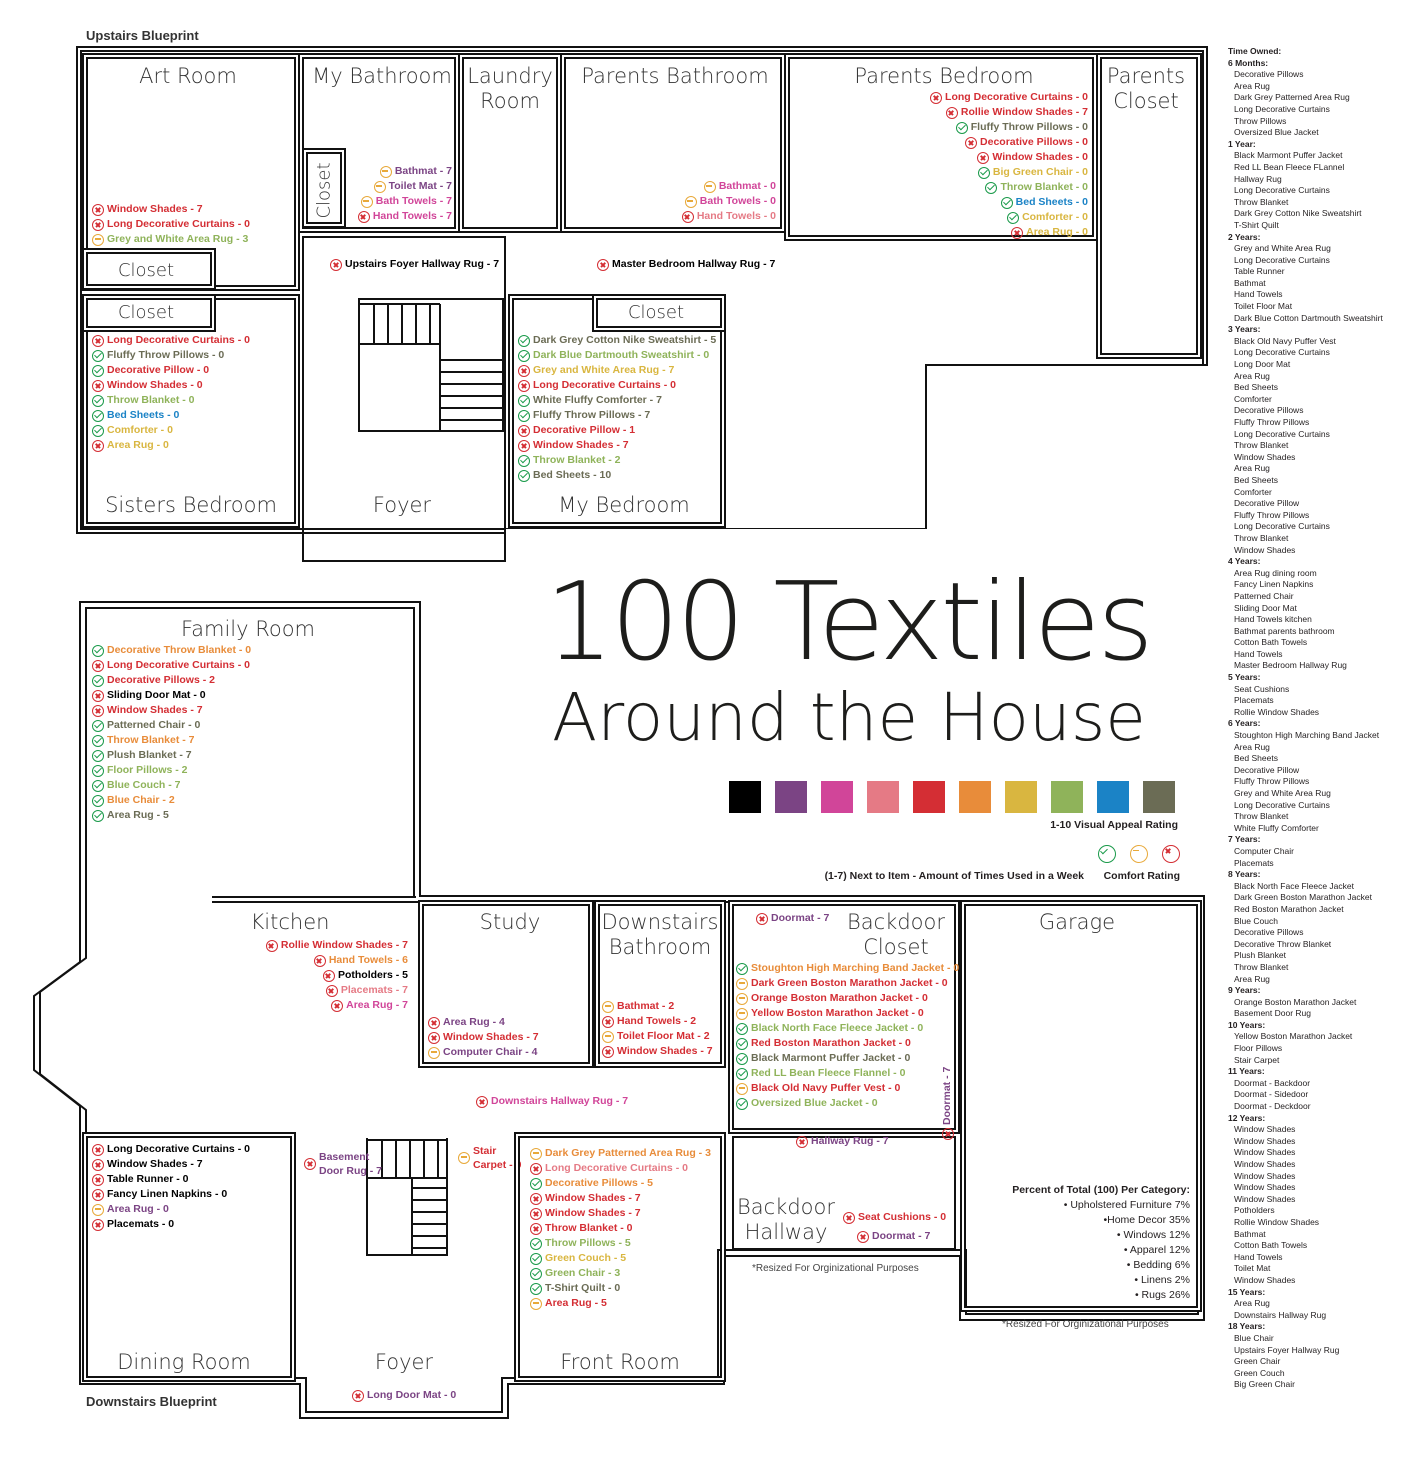 This screenshot has height=1468, width=1406. What do you see at coordinates (179, 650) in the screenshot?
I see `textile-item-label: Decorative Throw Blanket - 0` at bounding box center [179, 650].